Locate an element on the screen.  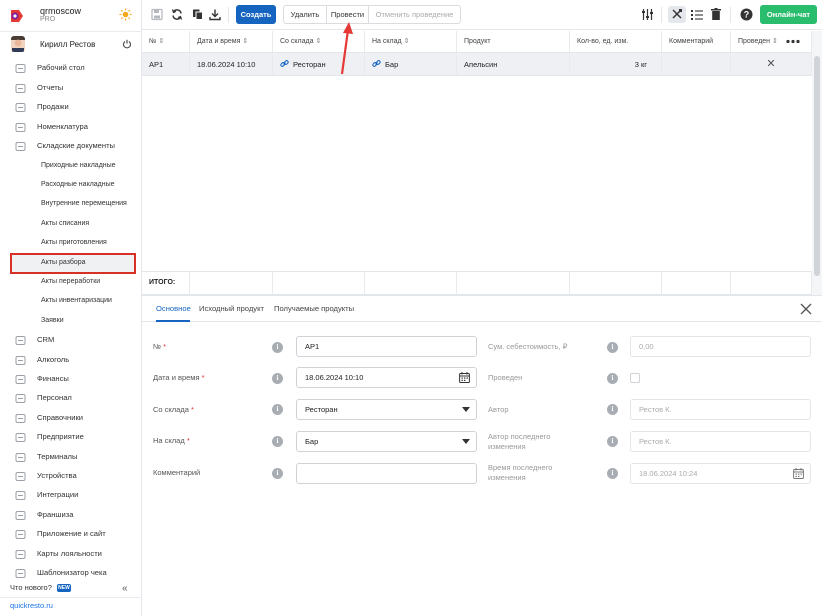
to-warehouse-select: Бар is located at coordinates (386, 441).